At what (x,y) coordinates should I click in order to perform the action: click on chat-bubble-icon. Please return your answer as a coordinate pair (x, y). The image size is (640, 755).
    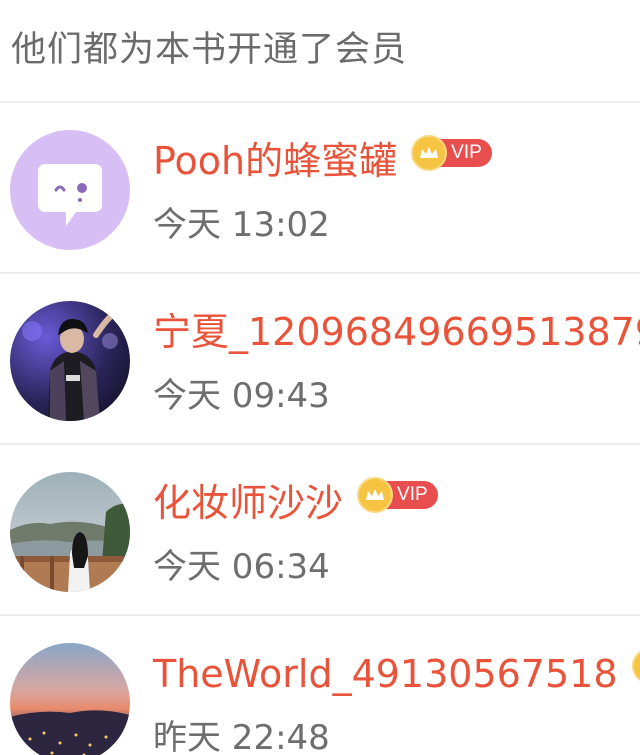
    Looking at the image, I should click on (70, 190).